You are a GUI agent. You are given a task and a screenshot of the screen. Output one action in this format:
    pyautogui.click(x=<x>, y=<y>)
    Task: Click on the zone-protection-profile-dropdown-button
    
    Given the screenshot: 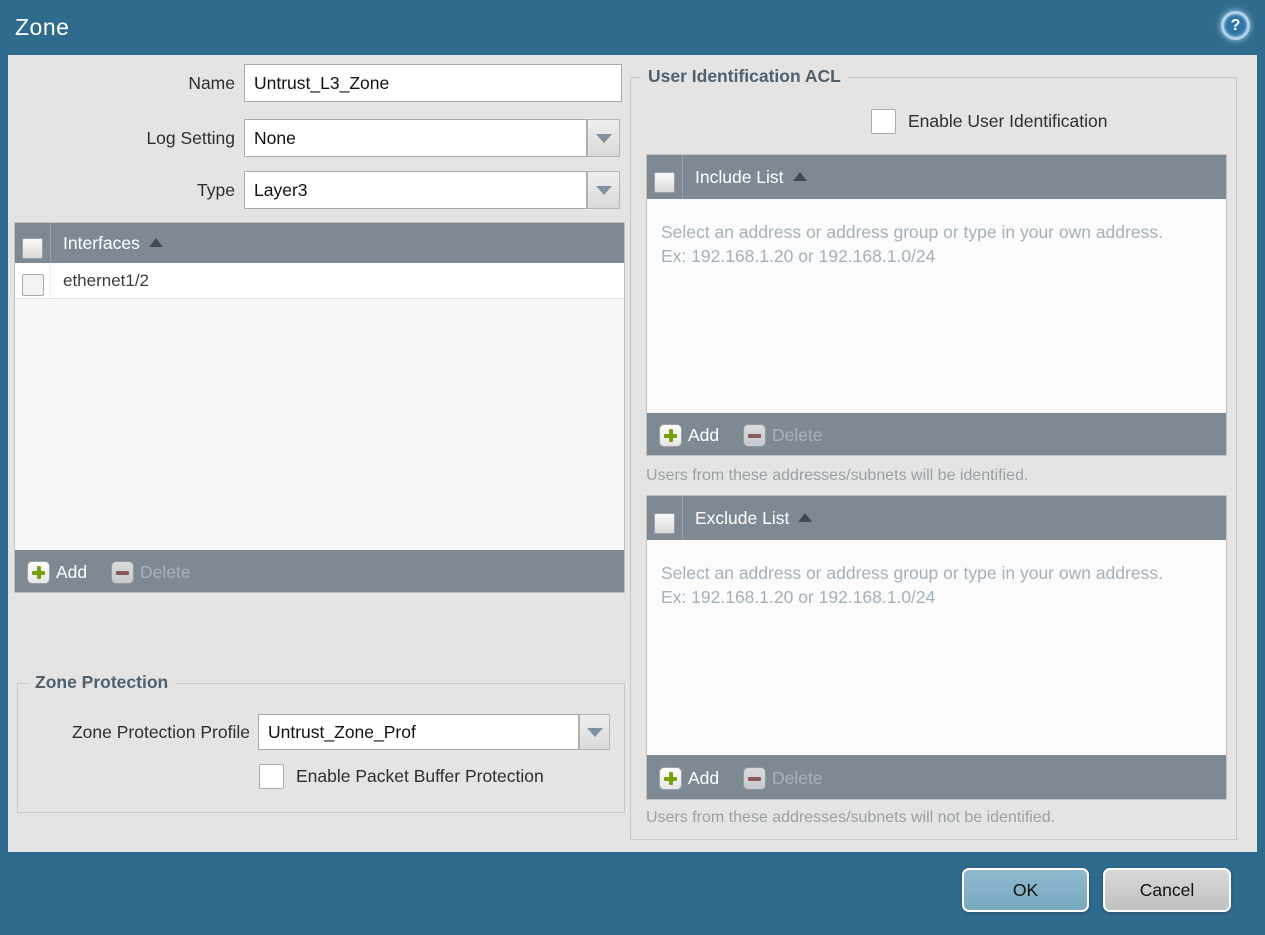 What is the action you would take?
    pyautogui.click(x=594, y=732)
    